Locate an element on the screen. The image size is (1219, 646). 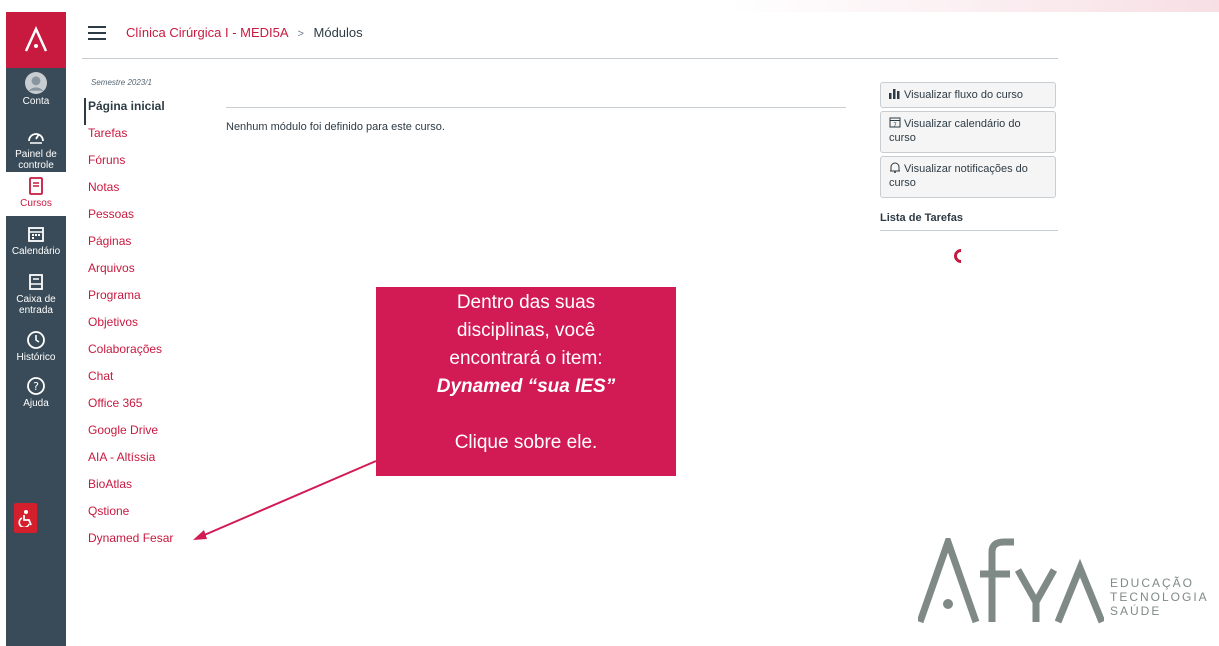
semester-label: Semestre 2023/1 is located at coordinates (121, 82).